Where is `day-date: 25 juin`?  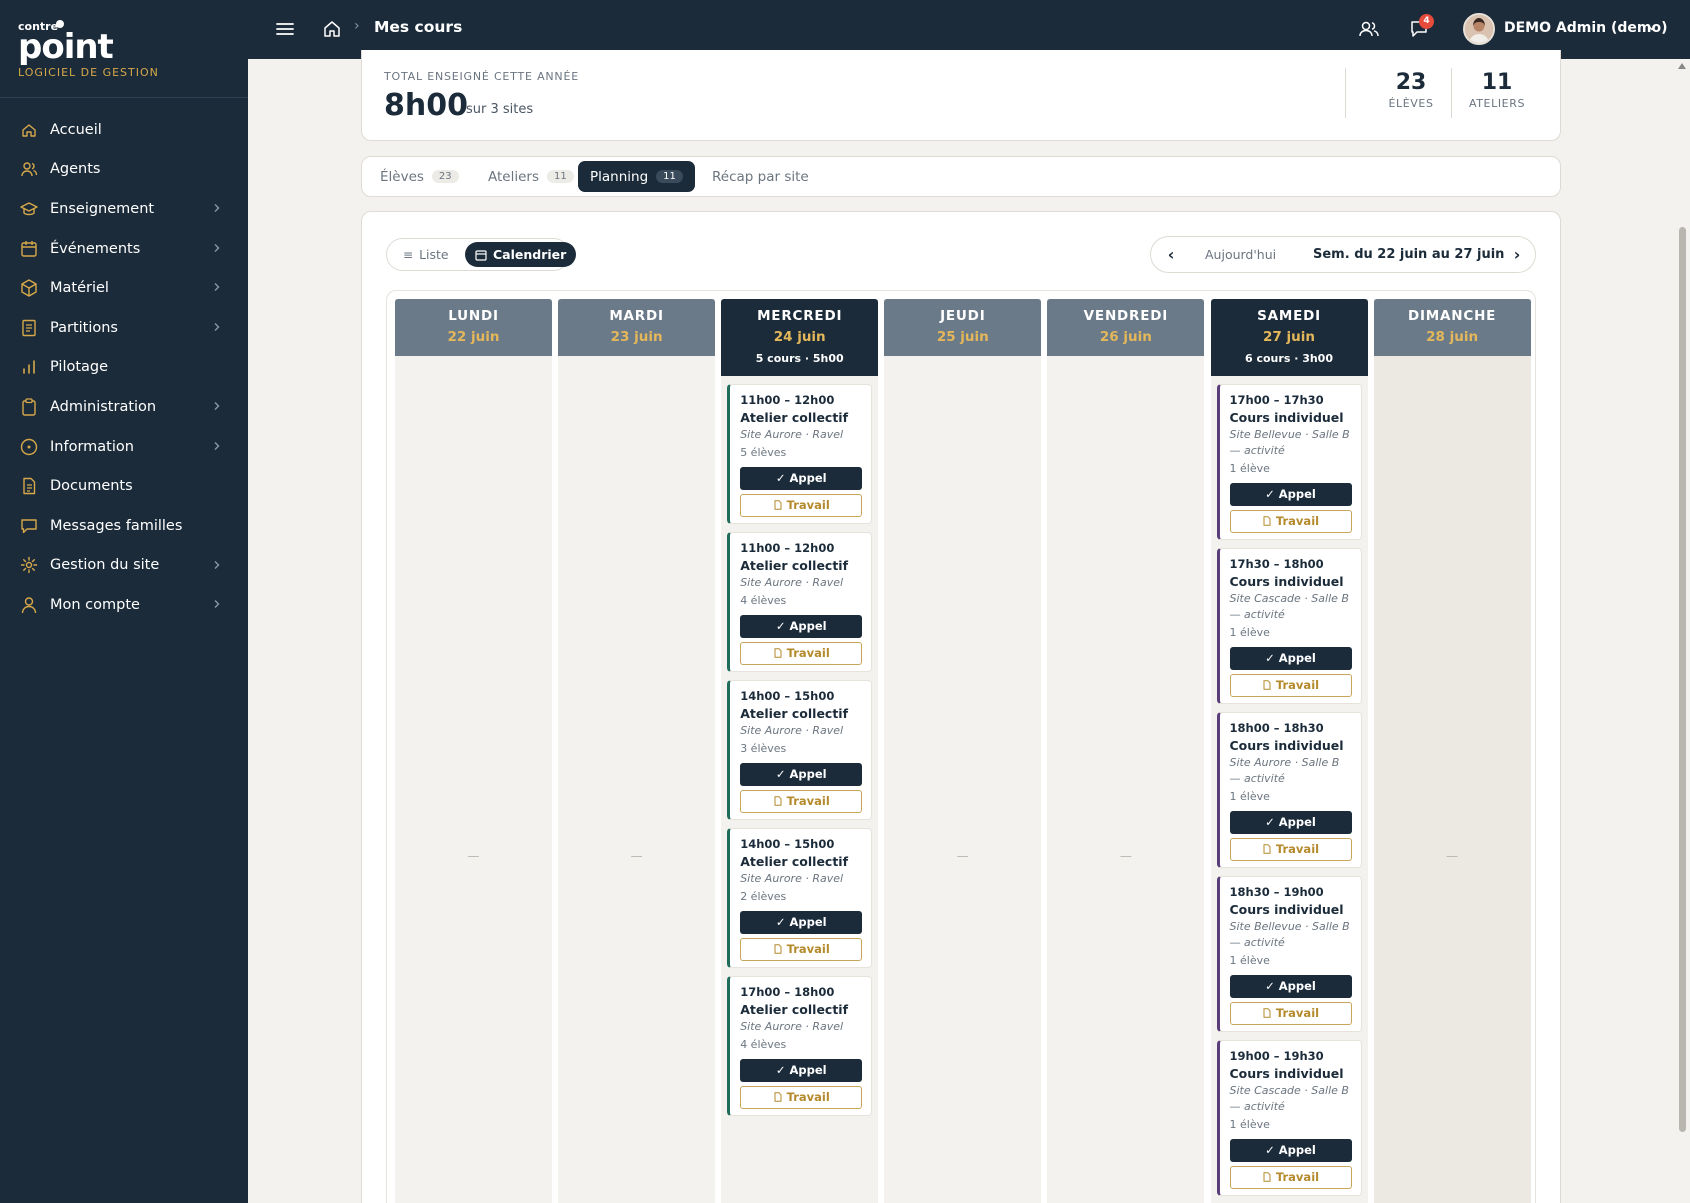 day-date: 25 juin is located at coordinates (962, 337).